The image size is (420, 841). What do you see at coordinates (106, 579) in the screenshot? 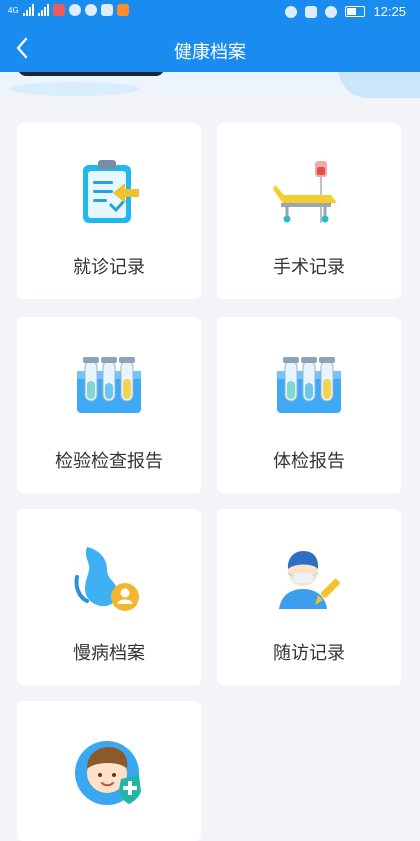
I see `stomach-icon` at bounding box center [106, 579].